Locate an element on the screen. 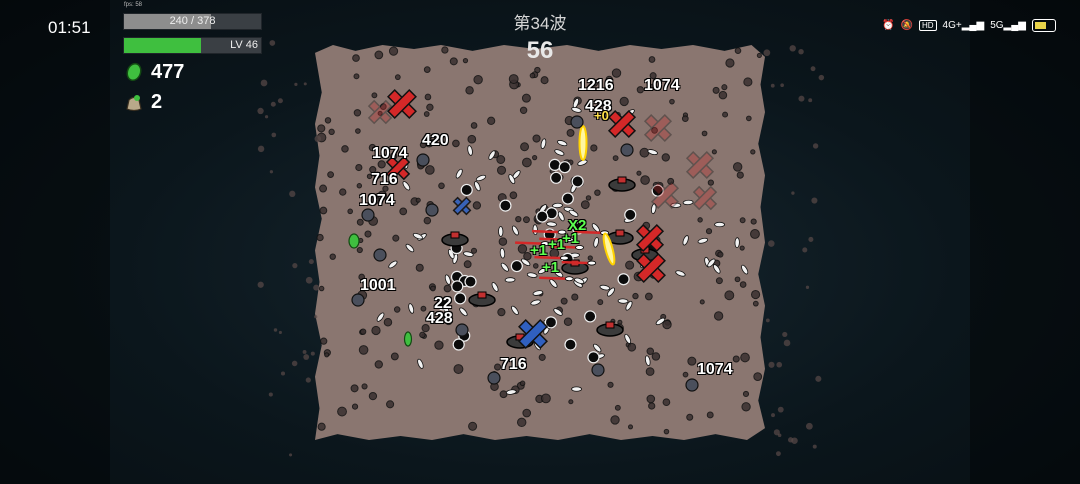 This screenshot has height=484, width=1080. damage-number: 428 is located at coordinates (439, 318).